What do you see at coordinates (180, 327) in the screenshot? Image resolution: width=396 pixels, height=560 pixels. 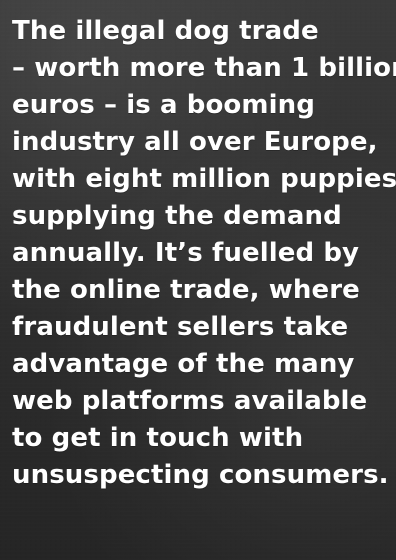 I see `paragraph-line: fraudulent sellers take` at bounding box center [180, 327].